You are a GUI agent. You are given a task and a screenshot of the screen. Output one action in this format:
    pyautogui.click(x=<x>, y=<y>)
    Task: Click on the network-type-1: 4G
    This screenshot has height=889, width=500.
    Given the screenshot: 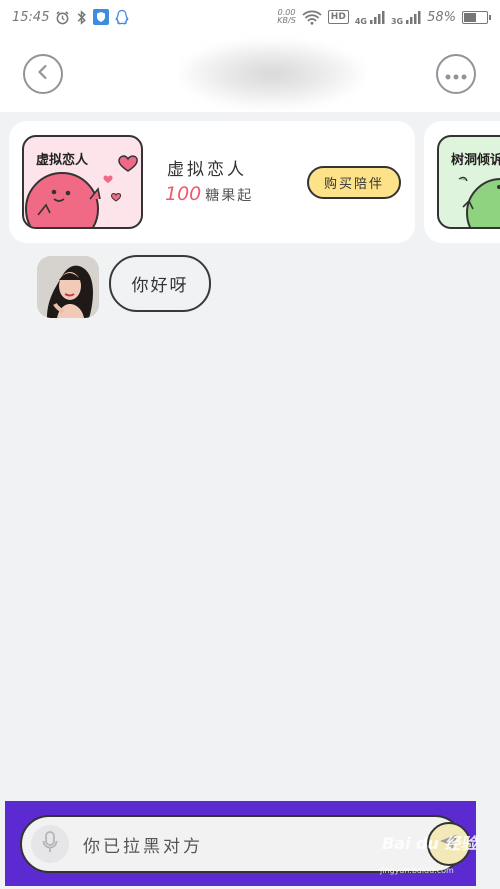 What is the action you would take?
    pyautogui.click(x=360, y=21)
    